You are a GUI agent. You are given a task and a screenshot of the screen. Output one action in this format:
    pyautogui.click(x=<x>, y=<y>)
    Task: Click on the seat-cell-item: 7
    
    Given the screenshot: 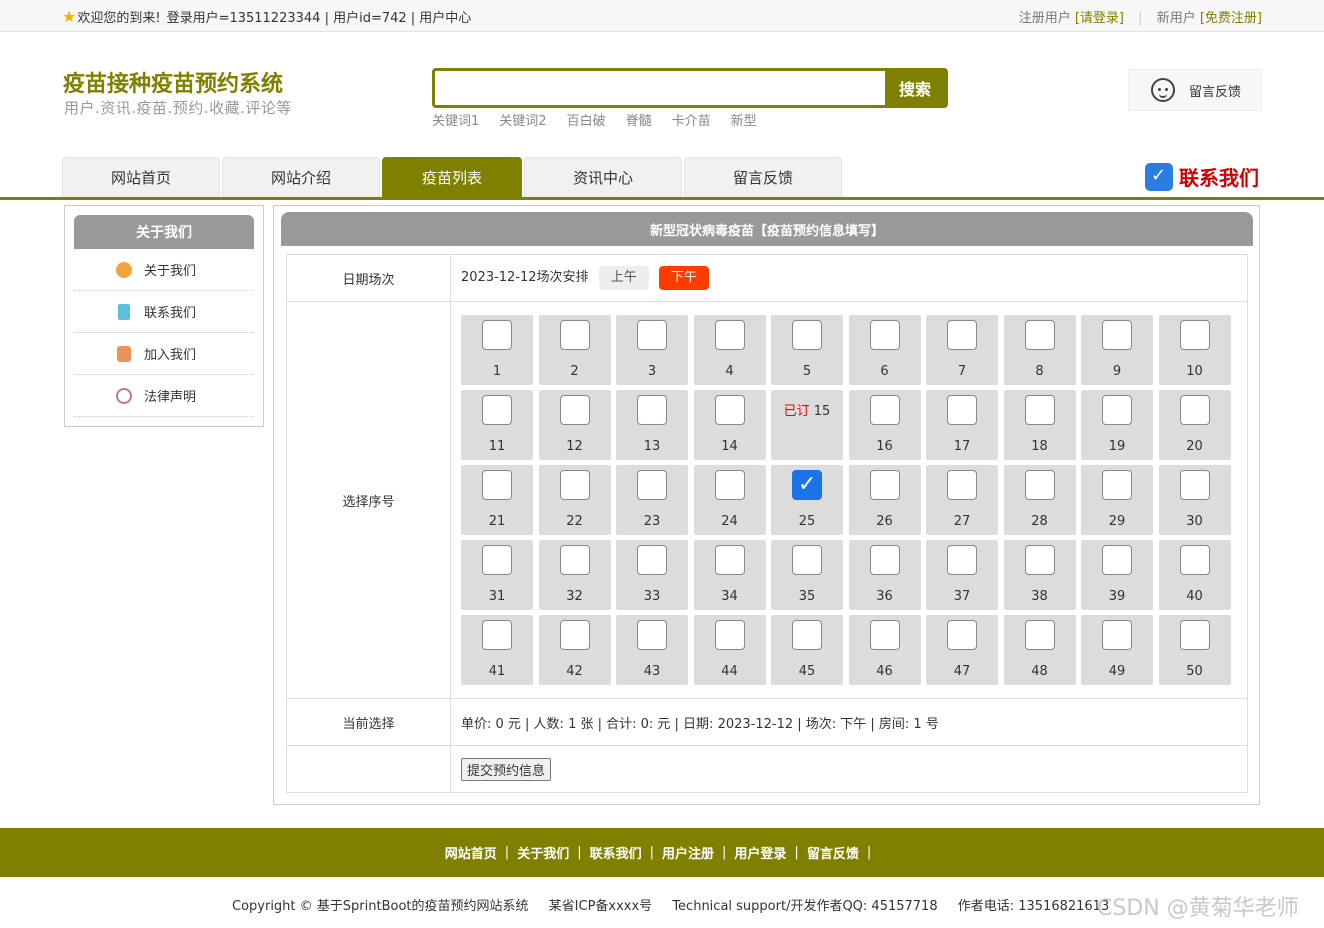 What is the action you would take?
    pyautogui.click(x=962, y=350)
    